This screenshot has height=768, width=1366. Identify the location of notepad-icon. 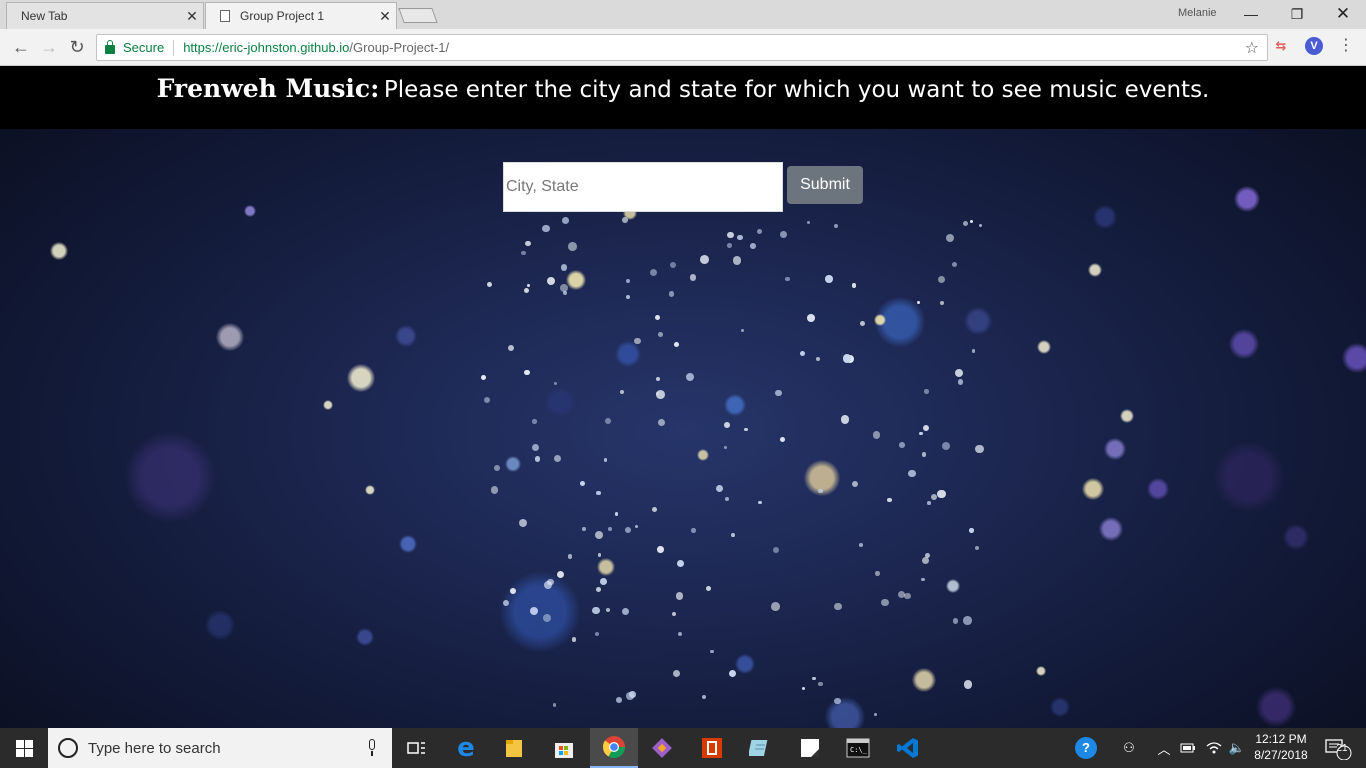
(760, 748).